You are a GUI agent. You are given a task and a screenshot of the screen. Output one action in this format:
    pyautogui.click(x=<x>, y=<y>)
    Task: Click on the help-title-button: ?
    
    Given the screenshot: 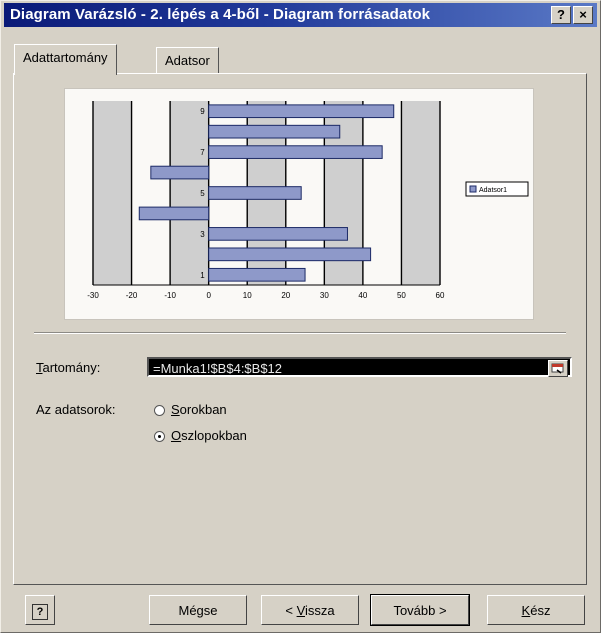 What is the action you would take?
    pyautogui.click(x=561, y=15)
    